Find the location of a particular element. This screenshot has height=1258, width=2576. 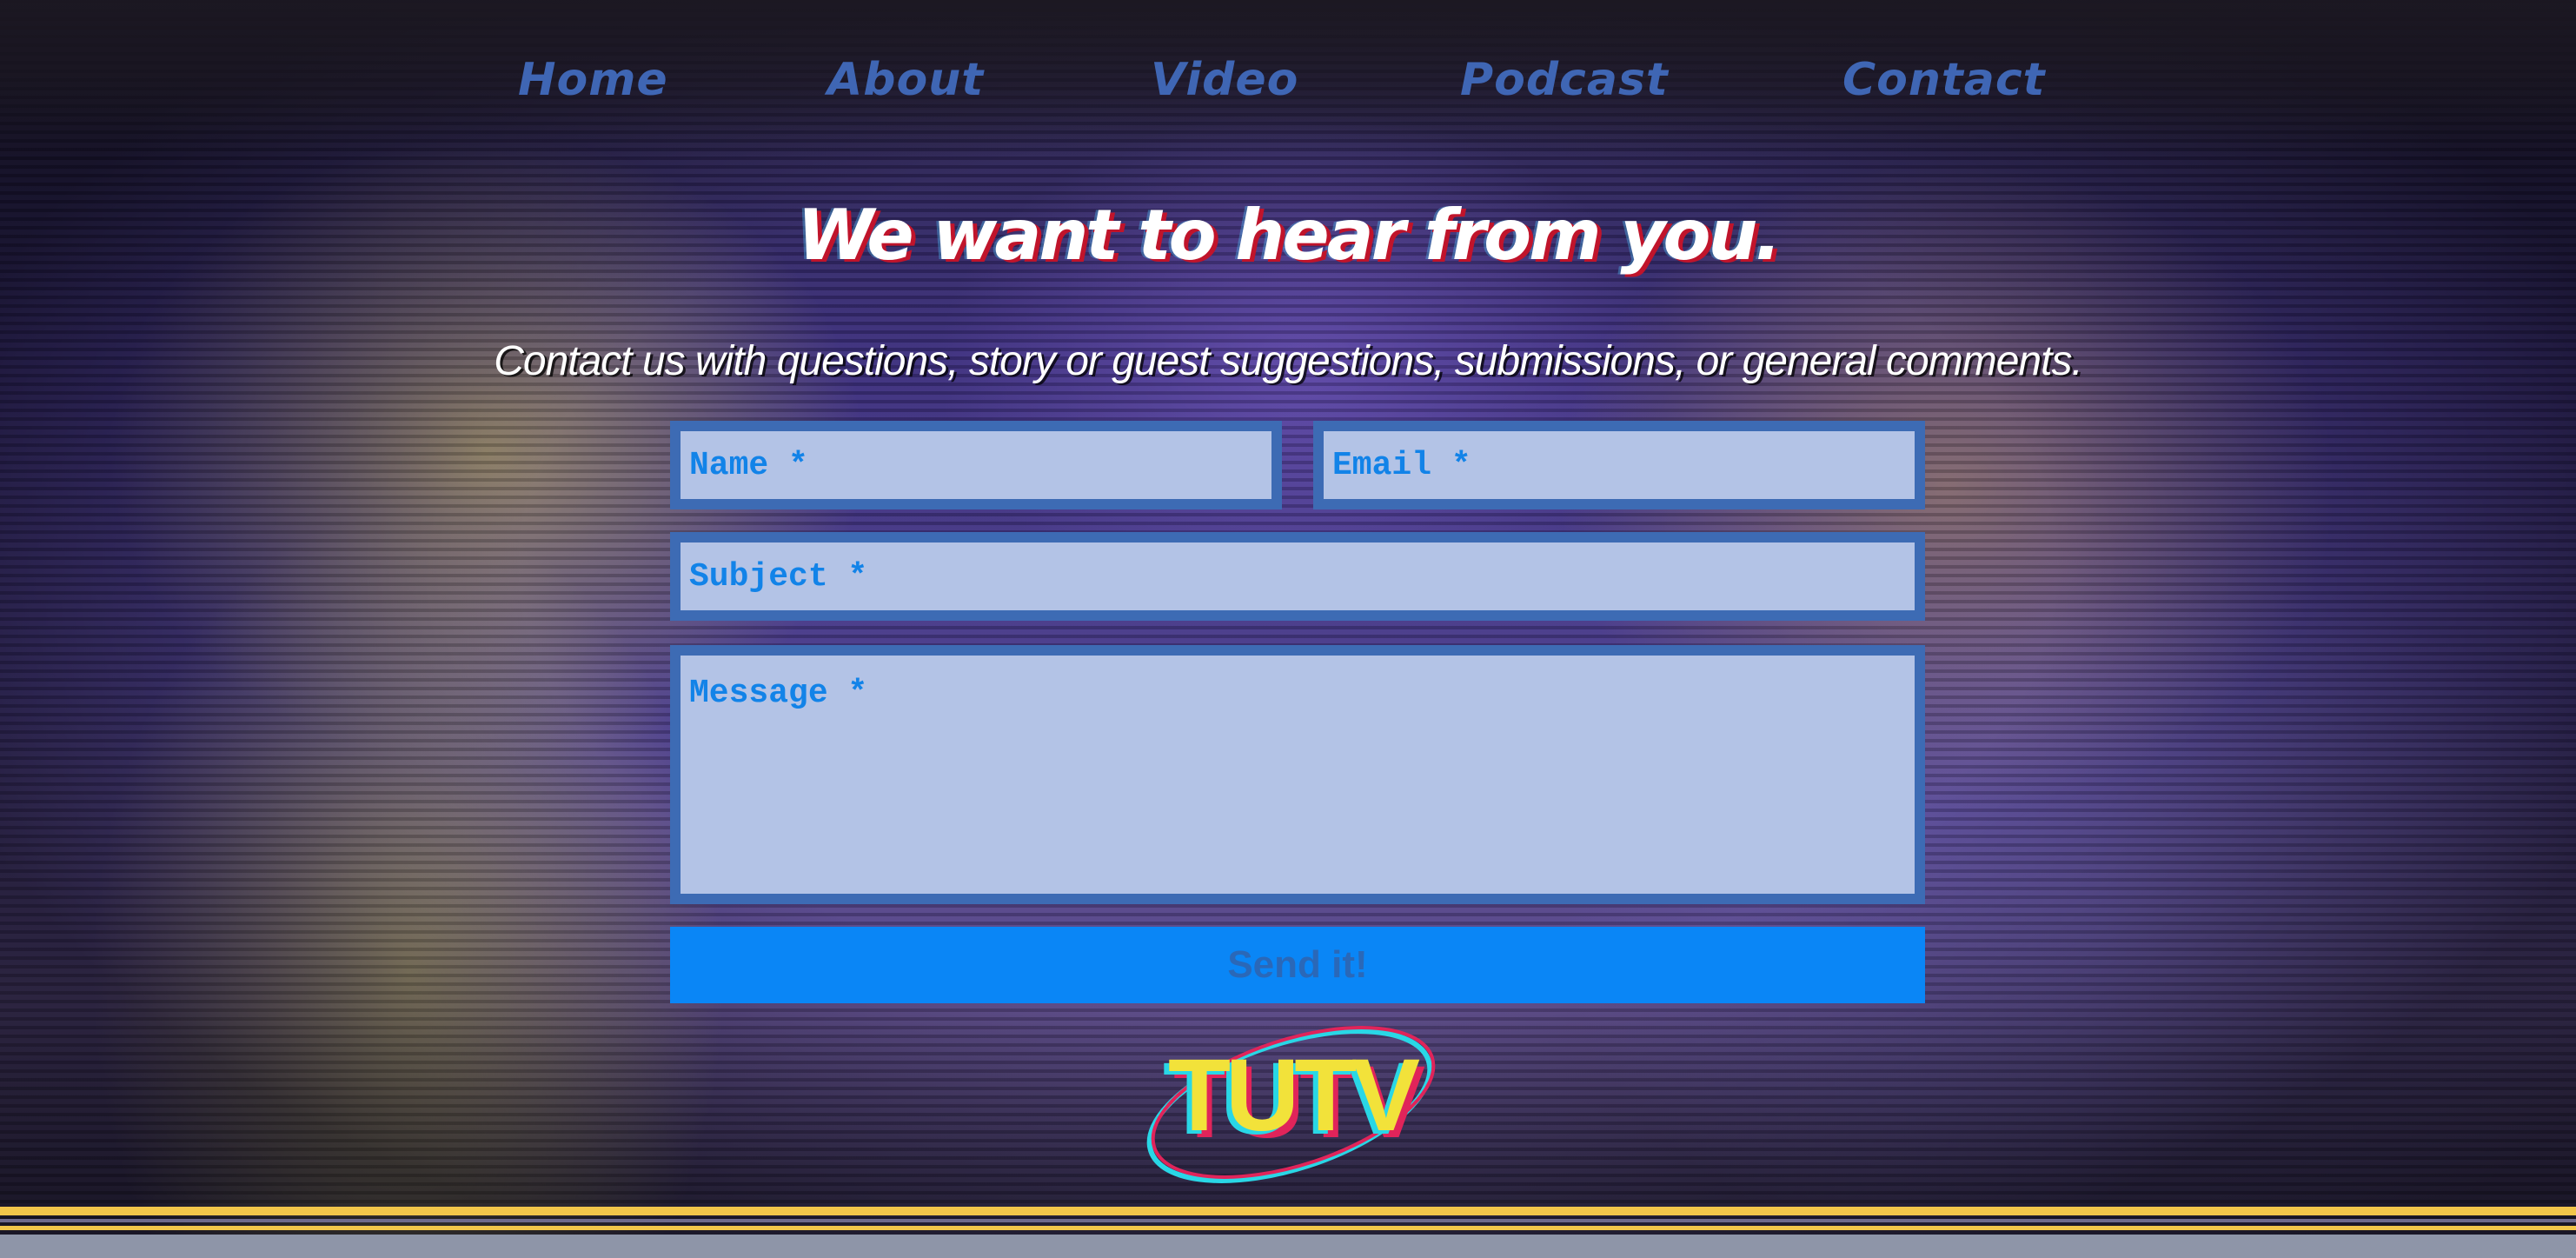

nav-home-link: Home is located at coordinates (593, 80).